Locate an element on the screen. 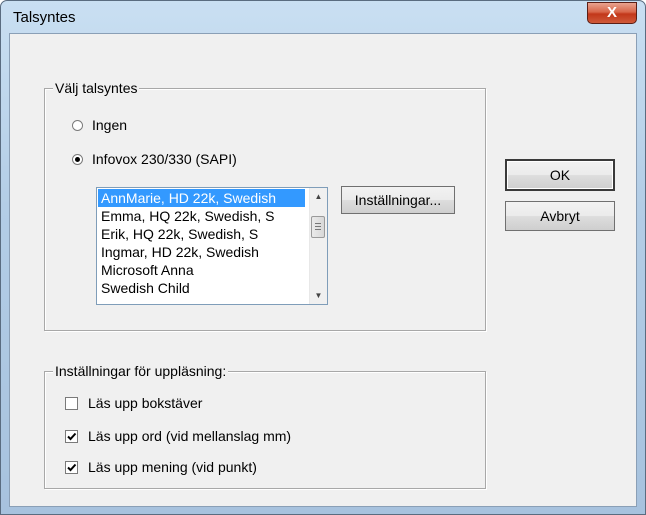 The image size is (646, 515). radio-infovox: Infovox 230/330 (SAPI) is located at coordinates (154, 159).